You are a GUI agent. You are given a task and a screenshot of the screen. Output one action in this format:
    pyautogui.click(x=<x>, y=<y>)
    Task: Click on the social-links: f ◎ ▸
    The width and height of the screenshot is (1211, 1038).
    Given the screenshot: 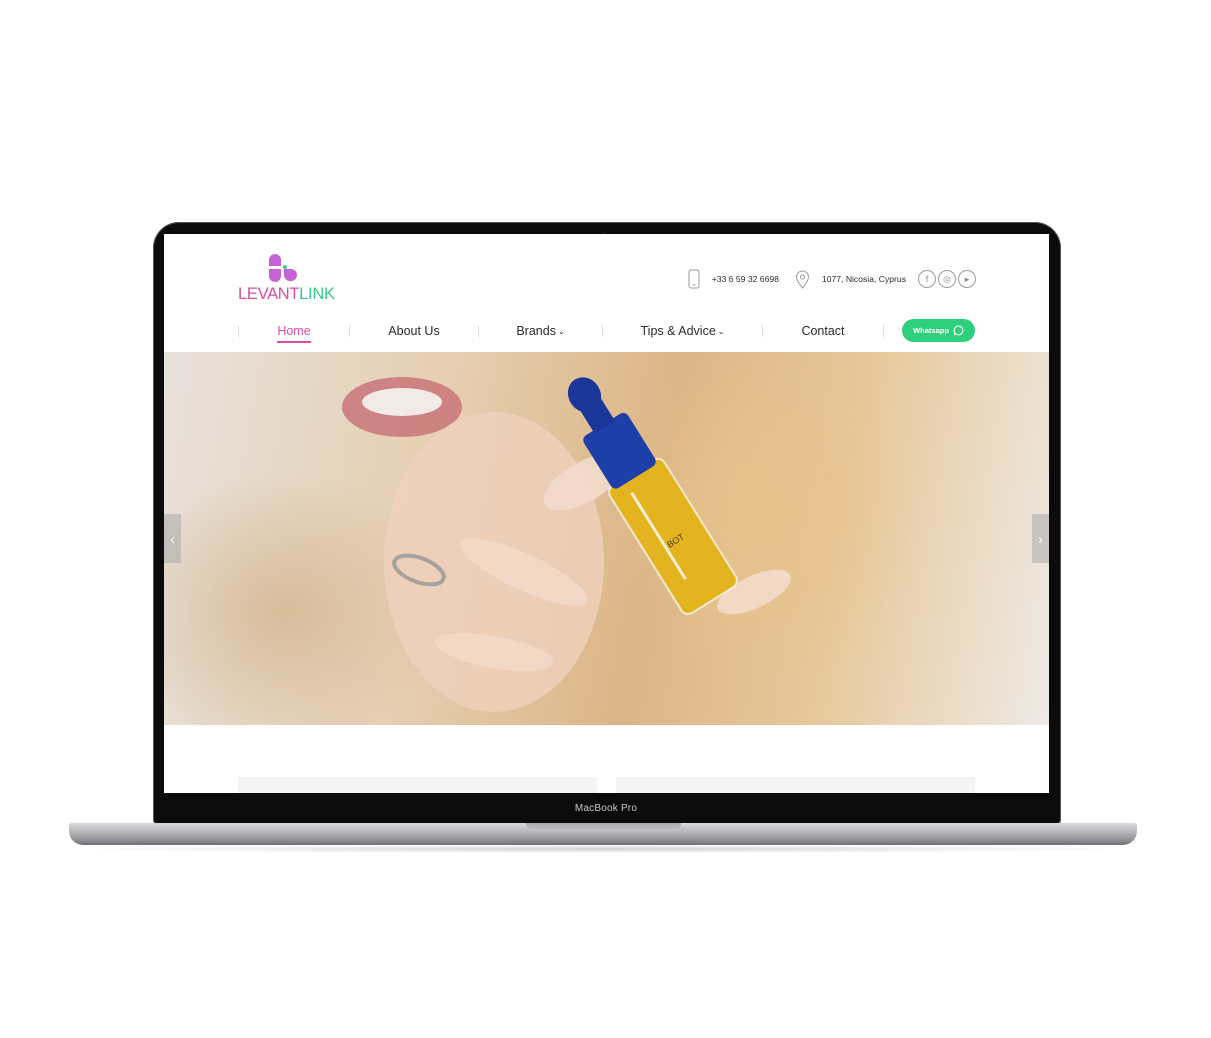 What is the action you would take?
    pyautogui.click(x=947, y=279)
    